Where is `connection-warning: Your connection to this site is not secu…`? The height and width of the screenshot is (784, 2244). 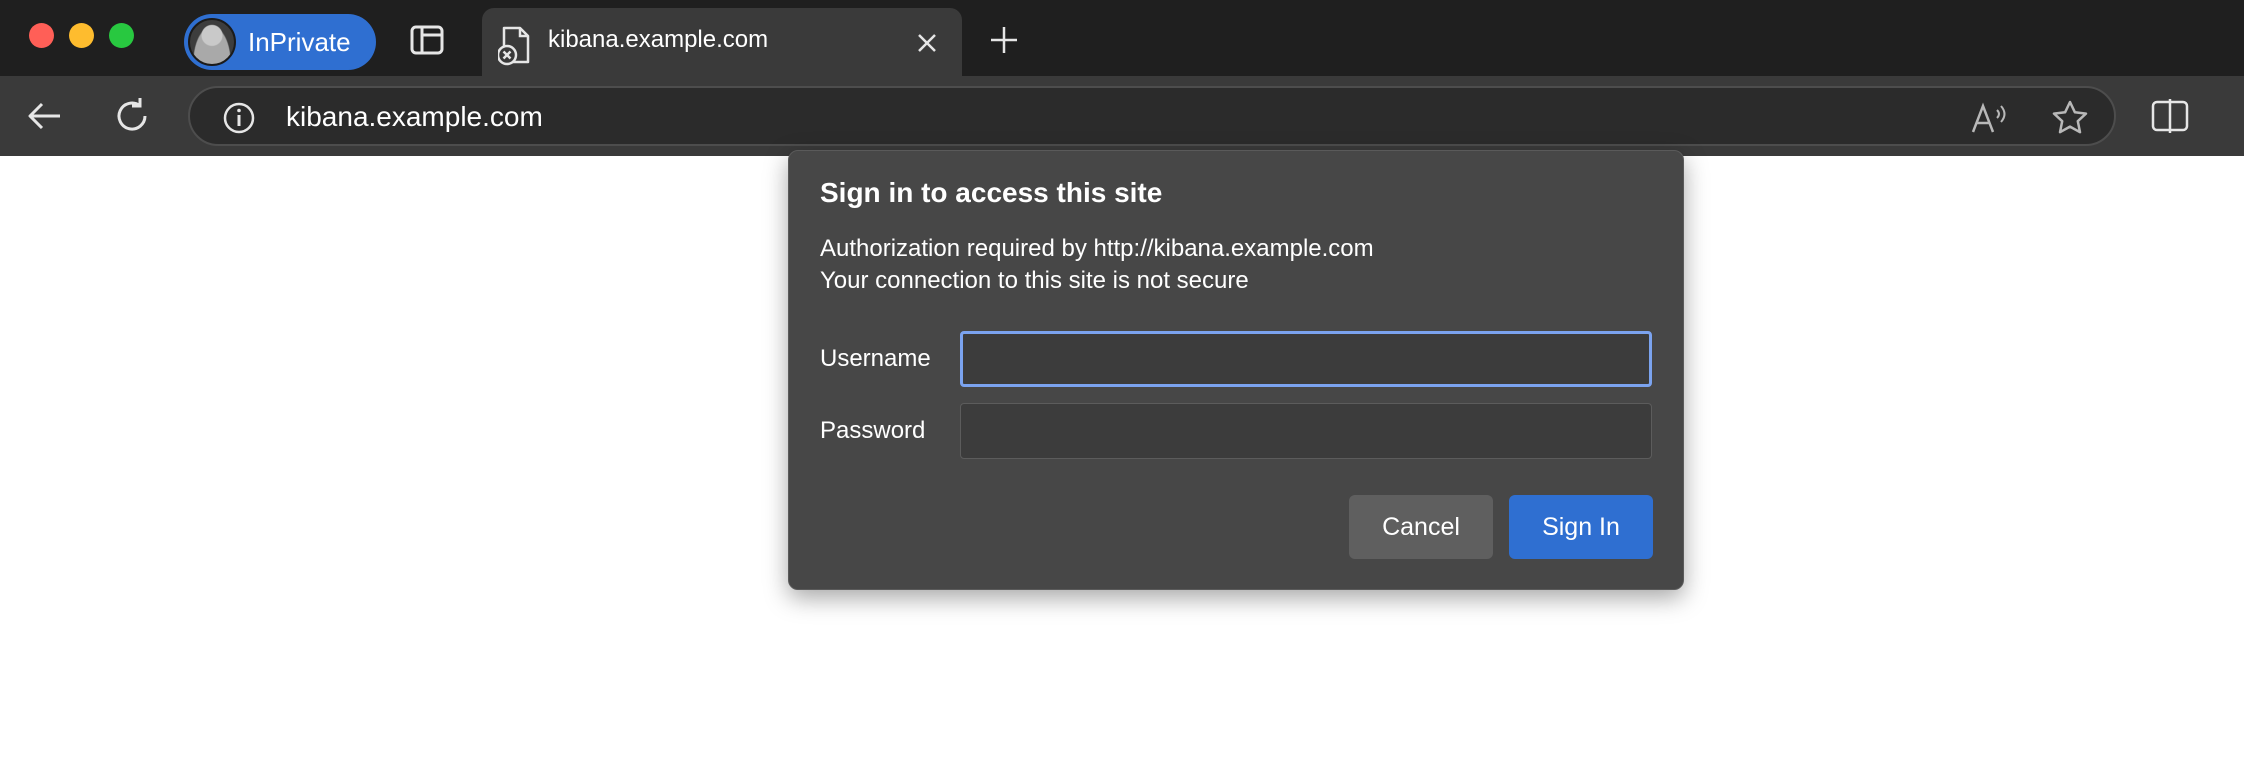 connection-warning: Your connection to this site is not secu… is located at coordinates (1034, 280).